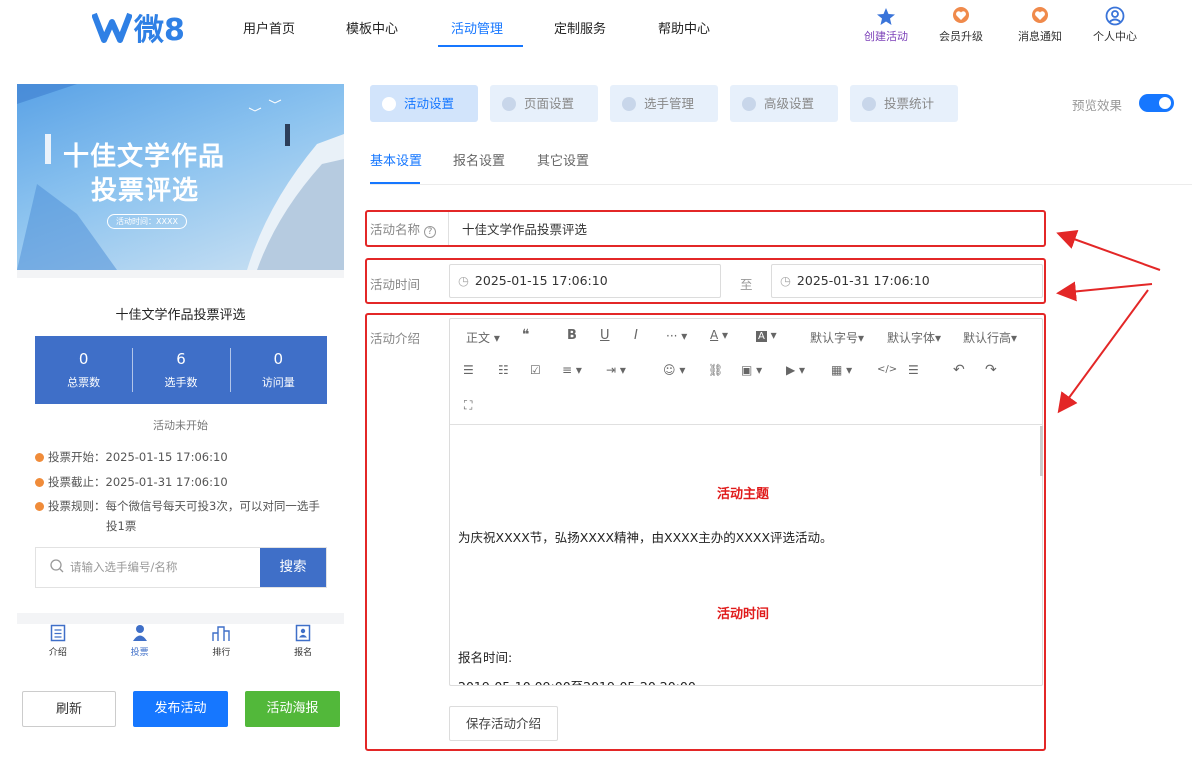 This screenshot has width=1200, height=774. What do you see at coordinates (131, 457) in the screenshot?
I see `vote-start-info: 投票开始：2025-01-15 17:06:10` at bounding box center [131, 457].